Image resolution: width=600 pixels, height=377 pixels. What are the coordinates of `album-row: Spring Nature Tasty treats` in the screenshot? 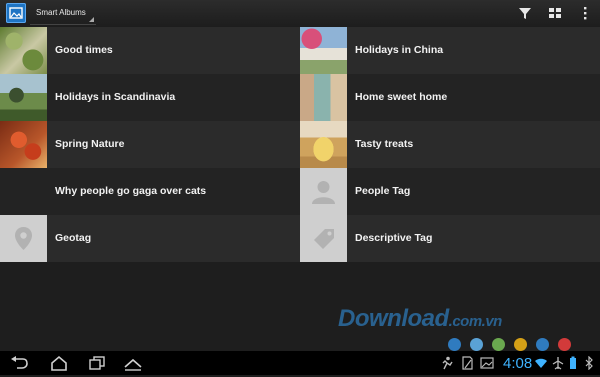 It's located at (300, 144).